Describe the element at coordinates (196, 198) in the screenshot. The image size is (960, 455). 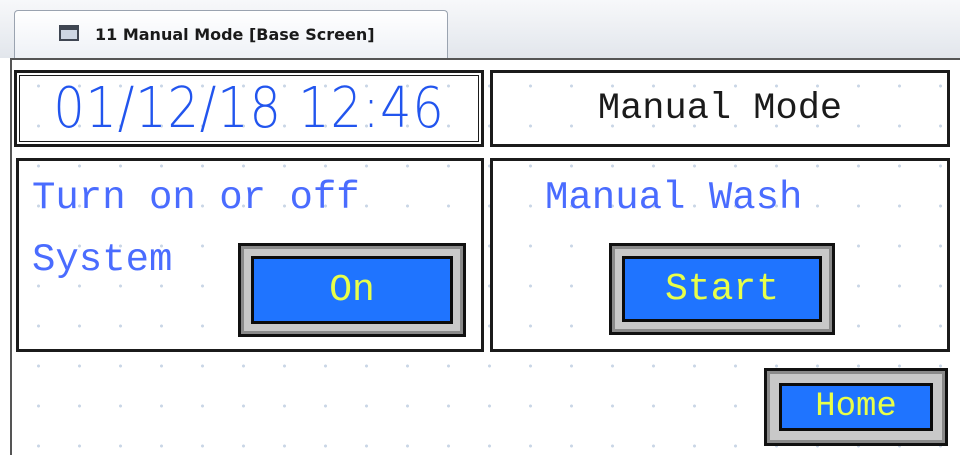
I see `system-label-line1: Turn on or off` at that location.